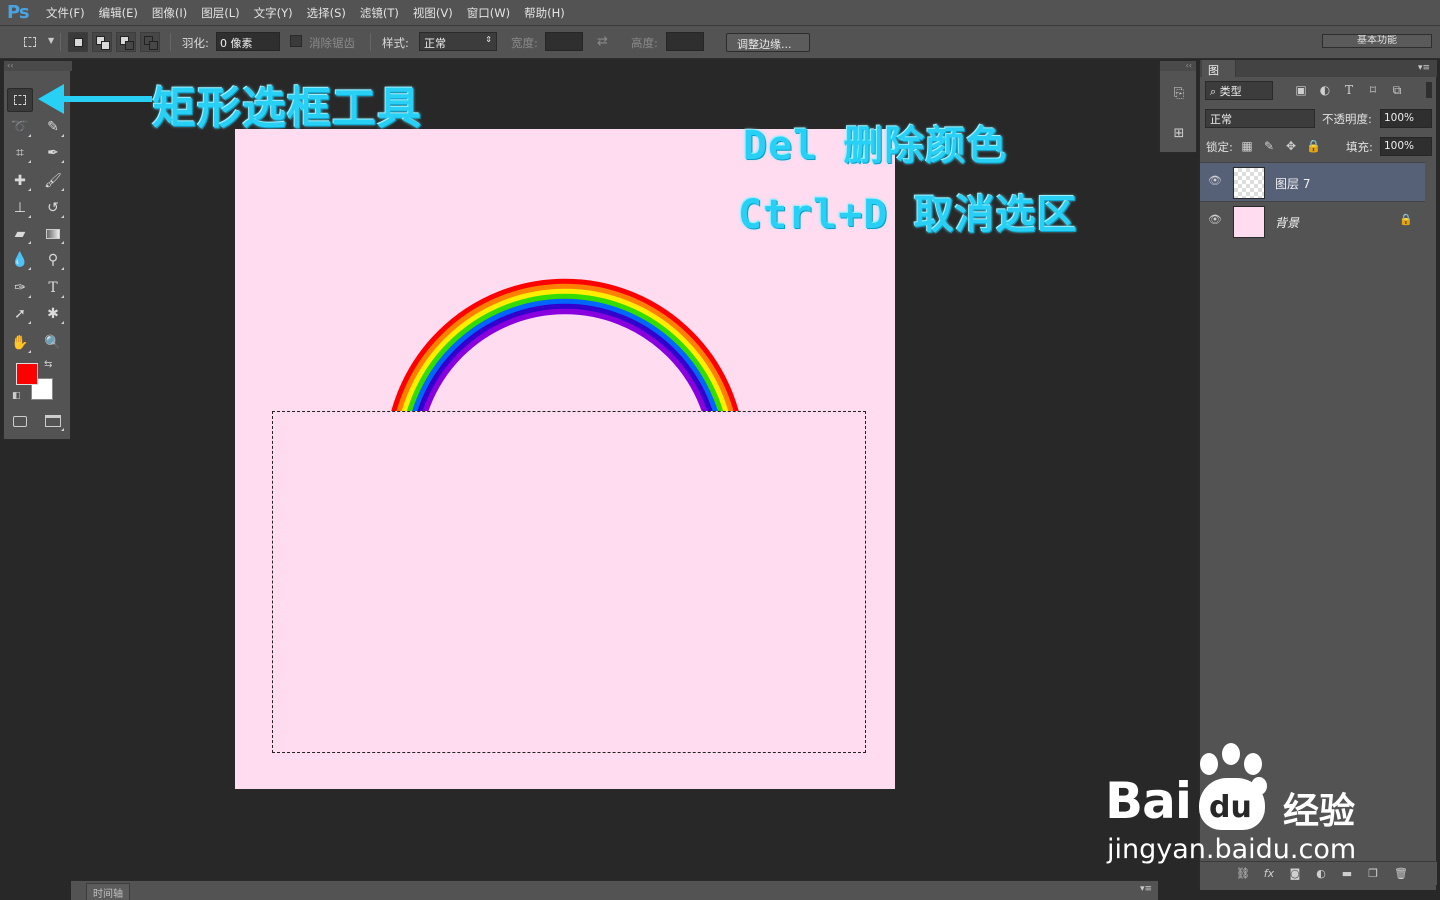 The width and height of the screenshot is (1440, 900). What do you see at coordinates (37, 42) in the screenshot?
I see `tool-preset-picker: ▼` at bounding box center [37, 42].